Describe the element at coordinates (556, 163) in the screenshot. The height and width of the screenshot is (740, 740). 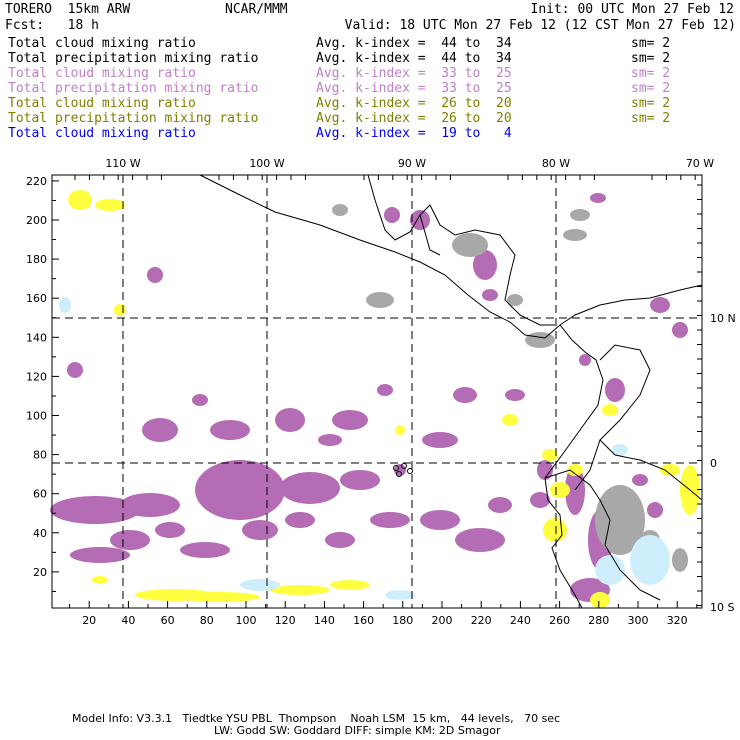
I see `longitude-label: 80 W` at that location.